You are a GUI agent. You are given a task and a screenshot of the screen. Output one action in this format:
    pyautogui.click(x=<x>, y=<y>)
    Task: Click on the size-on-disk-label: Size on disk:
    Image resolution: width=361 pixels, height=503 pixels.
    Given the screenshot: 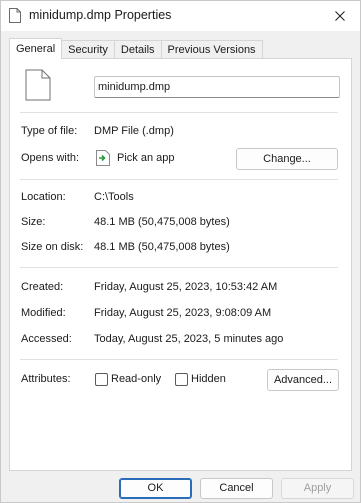 What is the action you would take?
    pyautogui.click(x=52, y=247)
    